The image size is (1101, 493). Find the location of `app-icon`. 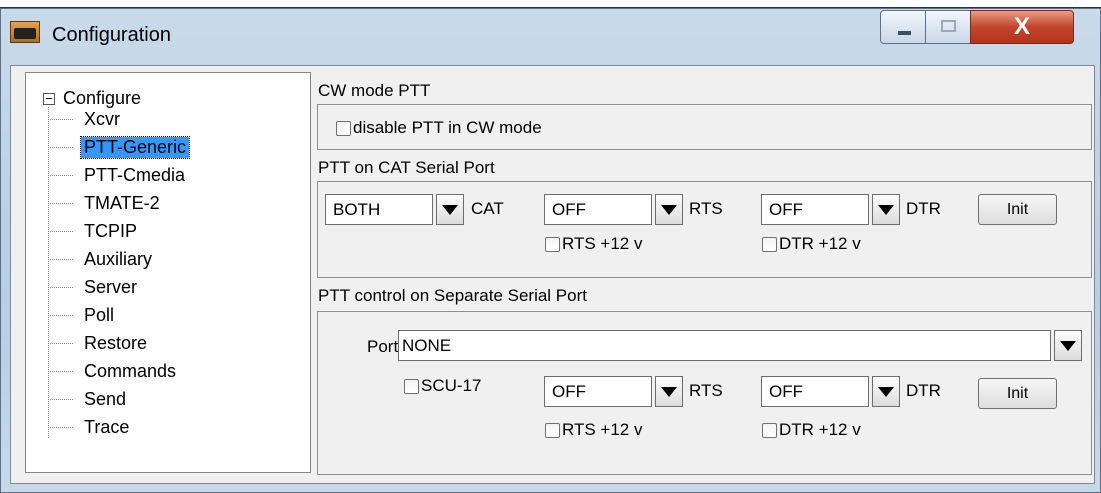

app-icon is located at coordinates (25, 32).